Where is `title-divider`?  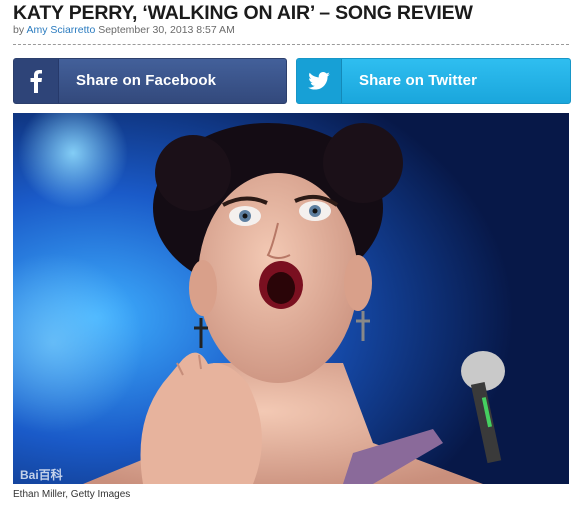
title-divider is located at coordinates (291, 44).